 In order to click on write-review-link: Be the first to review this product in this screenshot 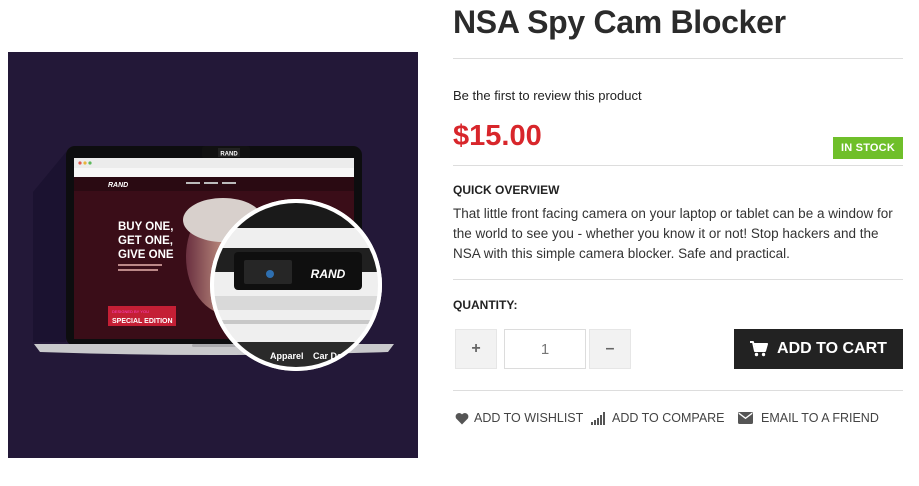, I will do `click(547, 95)`.